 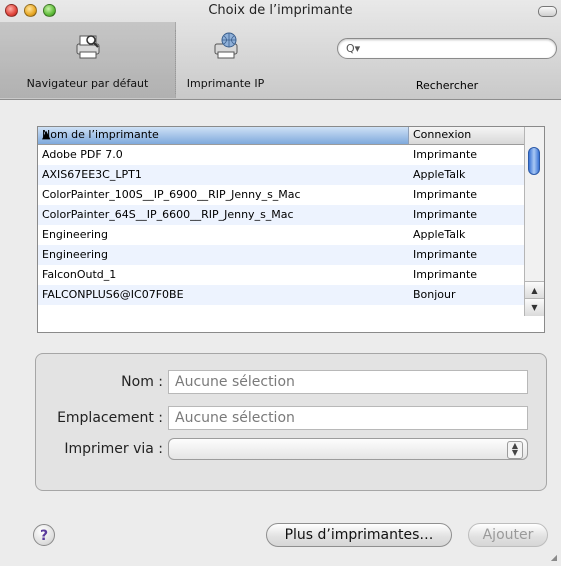 I want to click on name-field: Aucune sélection, so click(x=348, y=382).